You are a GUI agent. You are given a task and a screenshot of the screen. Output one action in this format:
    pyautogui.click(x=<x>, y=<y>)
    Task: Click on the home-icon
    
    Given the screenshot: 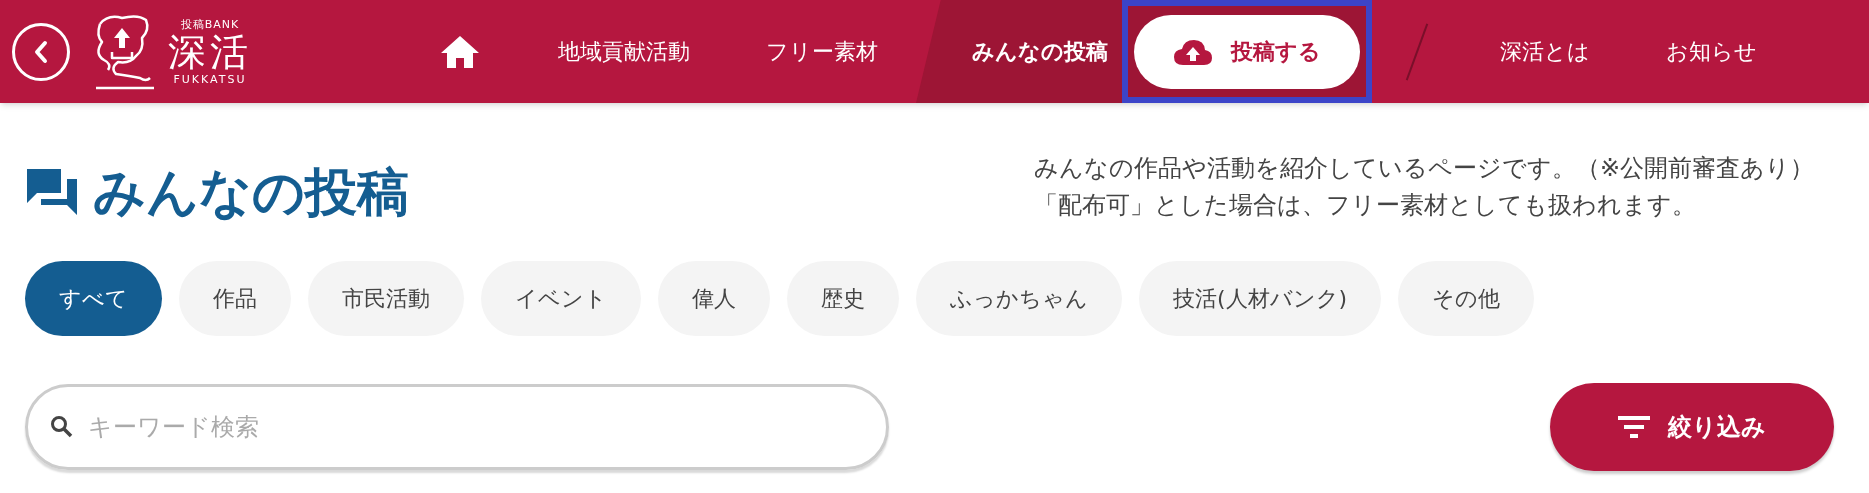 What is the action you would take?
    pyautogui.click(x=460, y=51)
    